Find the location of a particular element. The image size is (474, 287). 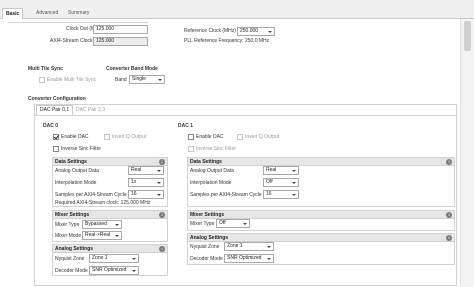

dac0-data-settings-title: Data Settings is located at coordinates (110, 162).